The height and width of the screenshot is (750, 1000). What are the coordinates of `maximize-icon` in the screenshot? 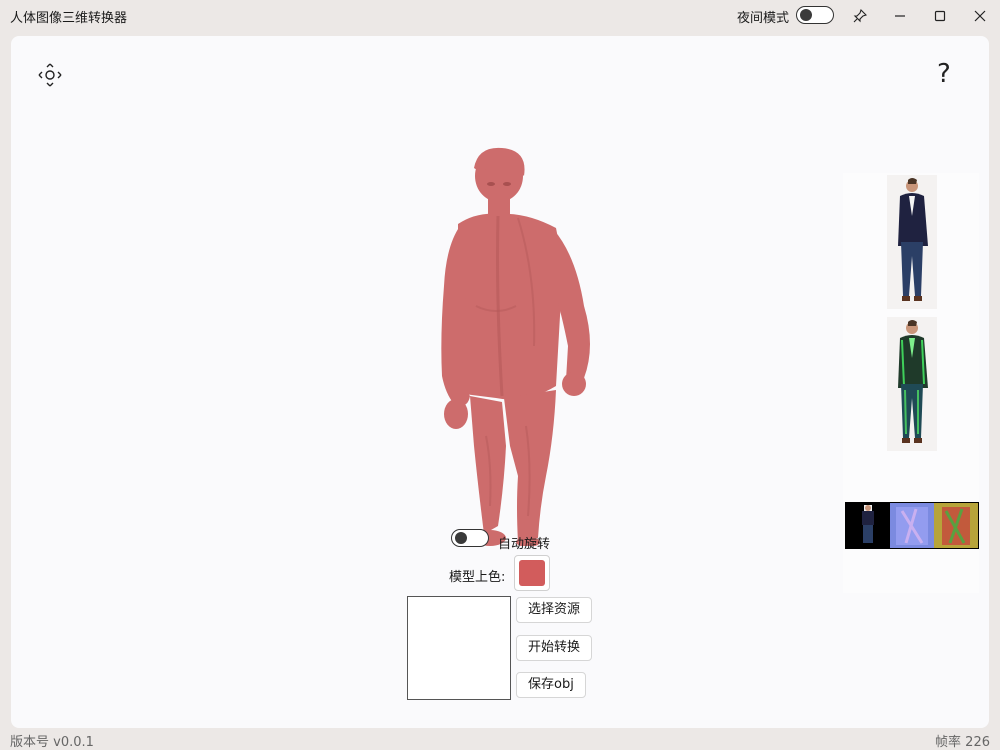 It's located at (940, 16).